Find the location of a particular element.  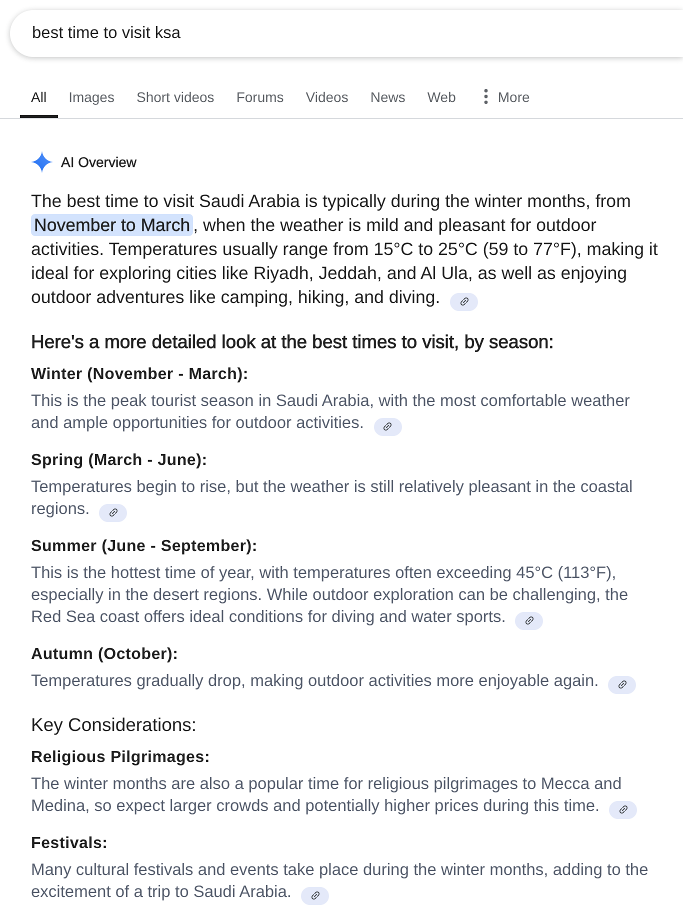

item-title: Autumn (October): is located at coordinates (105, 655).